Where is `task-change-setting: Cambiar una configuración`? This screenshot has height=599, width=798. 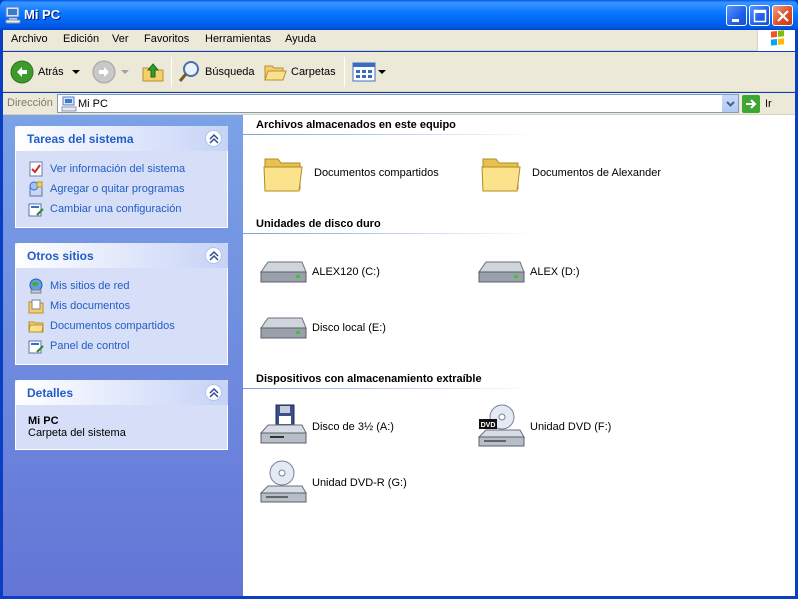
task-change-setting: Cambiar una configuración is located at coordinates (127, 209).